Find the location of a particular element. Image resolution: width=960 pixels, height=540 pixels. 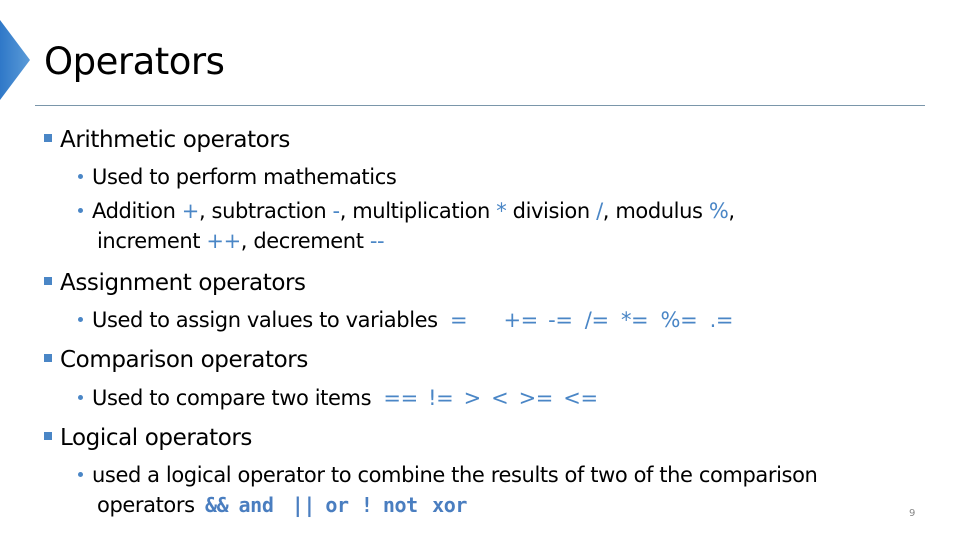

operator-div-assign: /= is located at coordinates (596, 320).